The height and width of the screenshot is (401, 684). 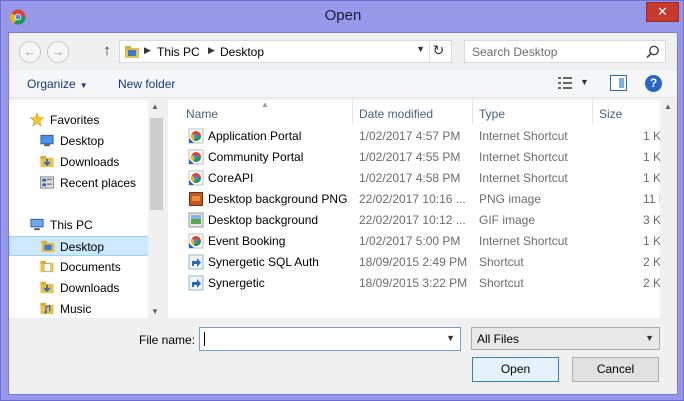 I want to click on file-name: Application Portal, so click(x=255, y=136).